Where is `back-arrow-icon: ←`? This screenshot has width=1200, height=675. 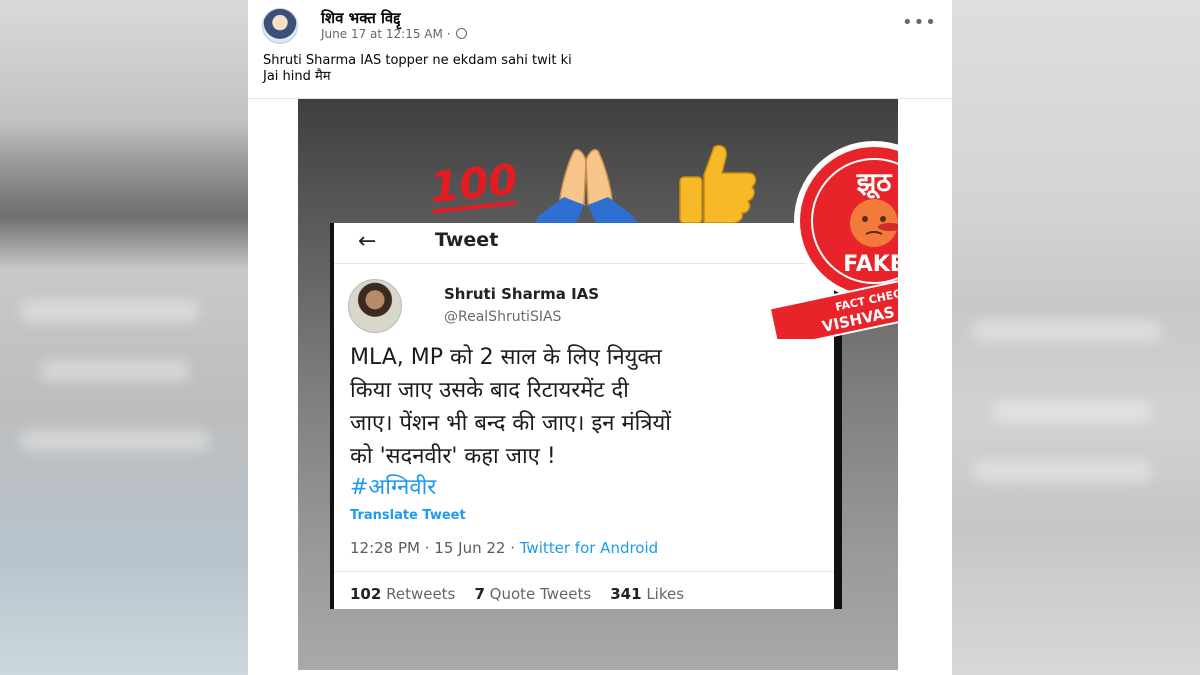 back-arrow-icon: ← is located at coordinates (367, 241).